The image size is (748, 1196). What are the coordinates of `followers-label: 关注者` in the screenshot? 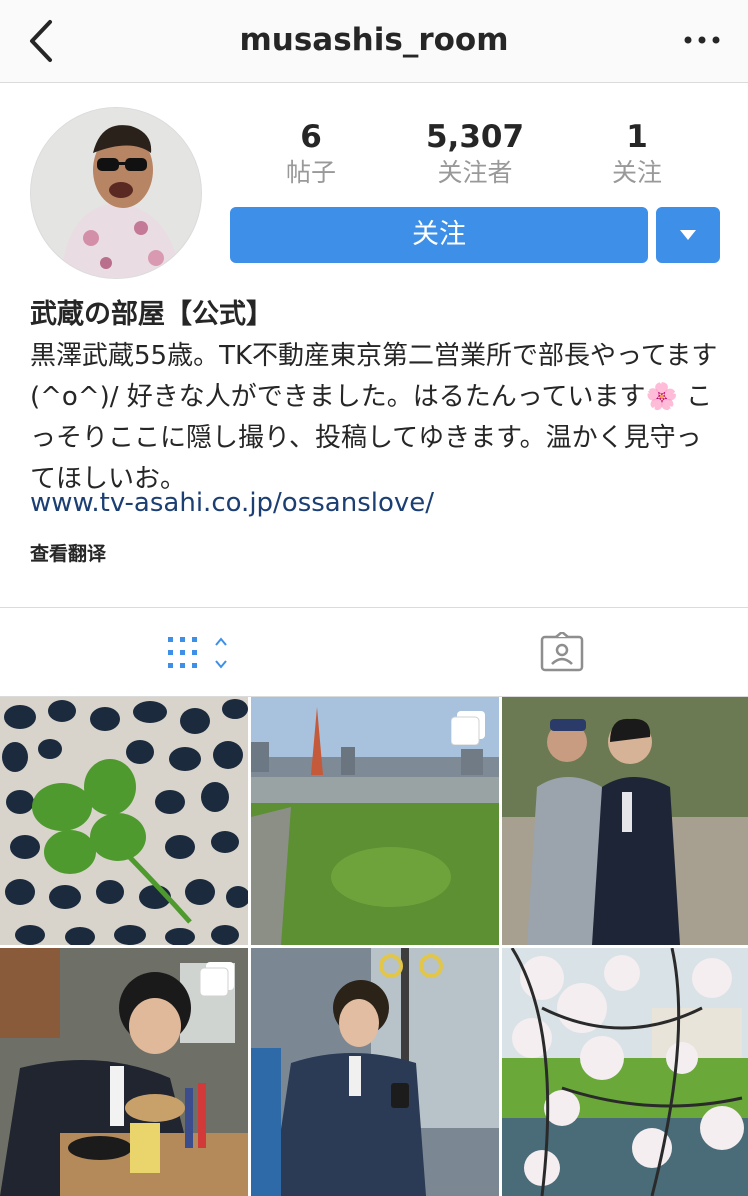 It's located at (475, 172).